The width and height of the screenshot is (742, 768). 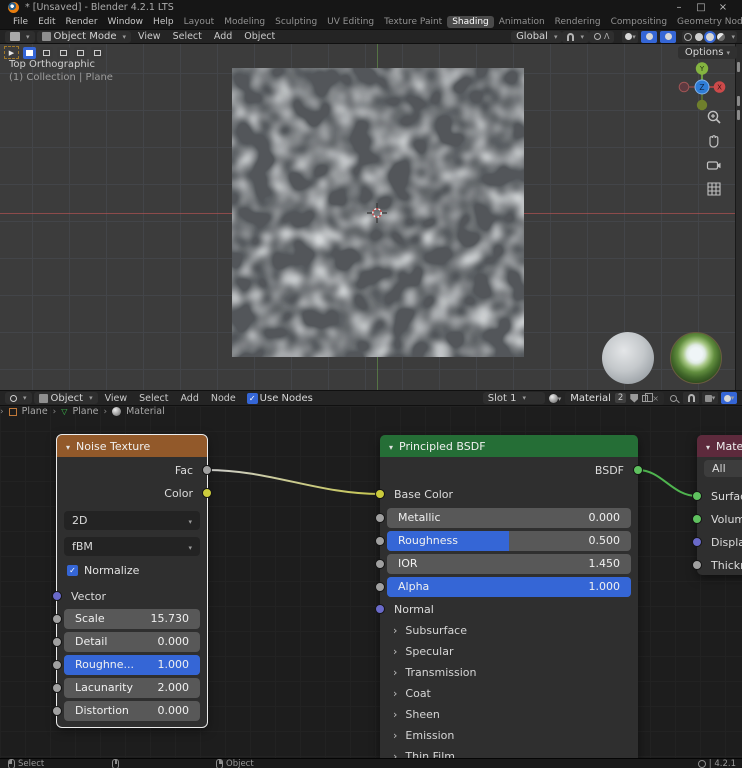 What do you see at coordinates (293, 482) in the screenshot?
I see `link-fac-basecolor` at bounding box center [293, 482].